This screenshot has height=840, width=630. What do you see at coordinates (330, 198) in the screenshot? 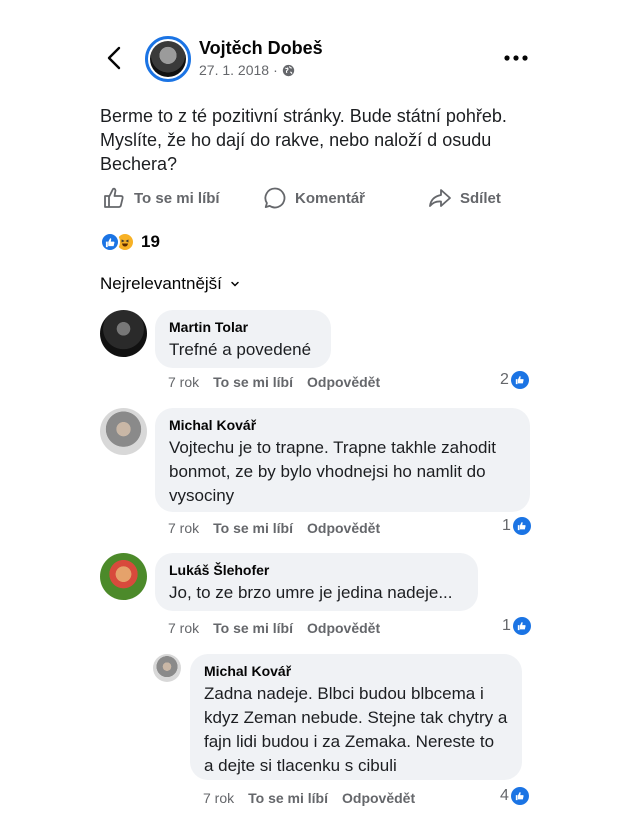
I see `comment-label: Komentář` at bounding box center [330, 198].